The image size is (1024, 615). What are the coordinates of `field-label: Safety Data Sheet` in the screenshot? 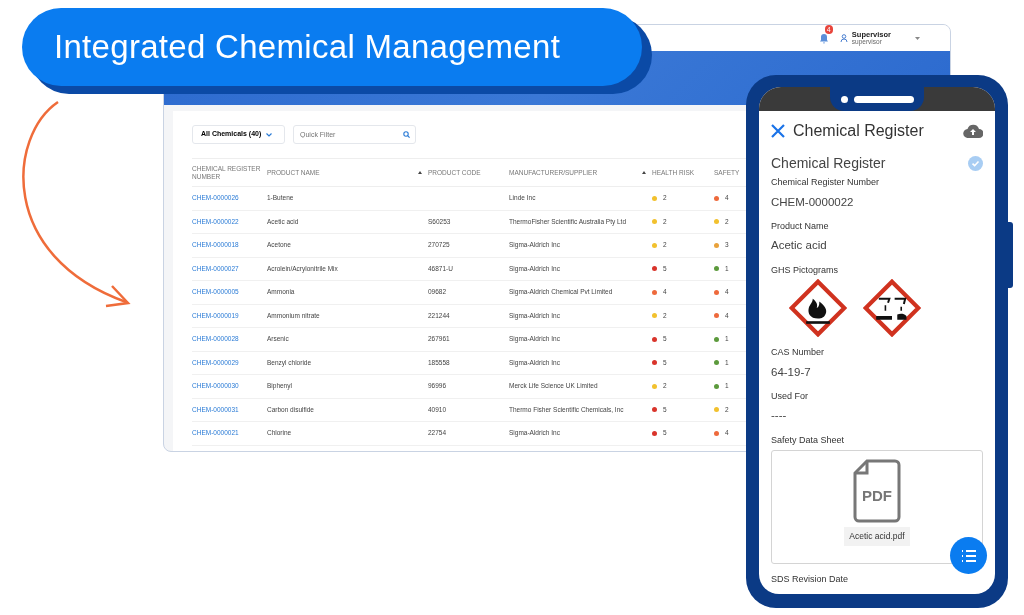 It's located at (808, 440).